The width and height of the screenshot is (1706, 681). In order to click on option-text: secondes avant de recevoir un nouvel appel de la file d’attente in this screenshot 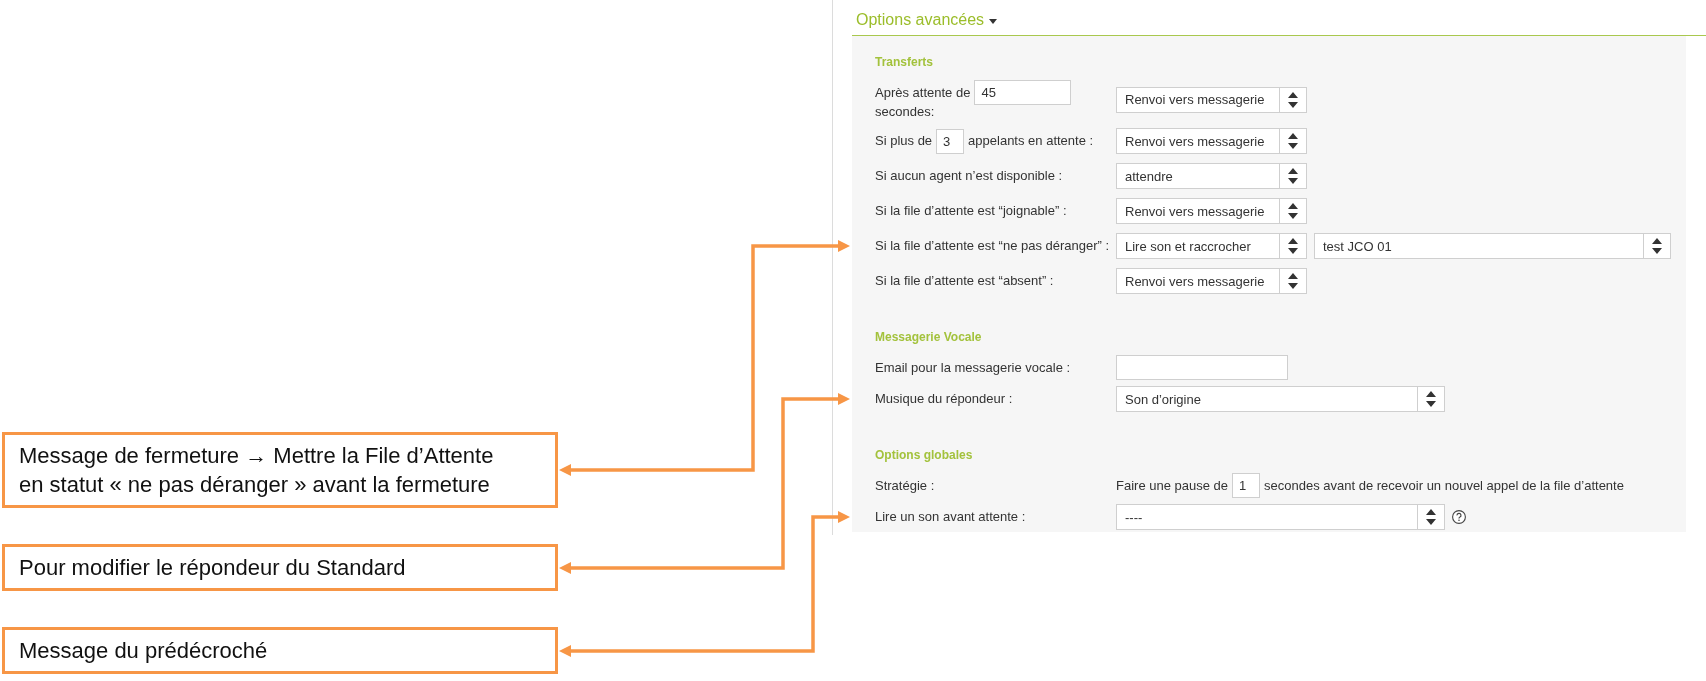, I will do `click(1444, 485)`.